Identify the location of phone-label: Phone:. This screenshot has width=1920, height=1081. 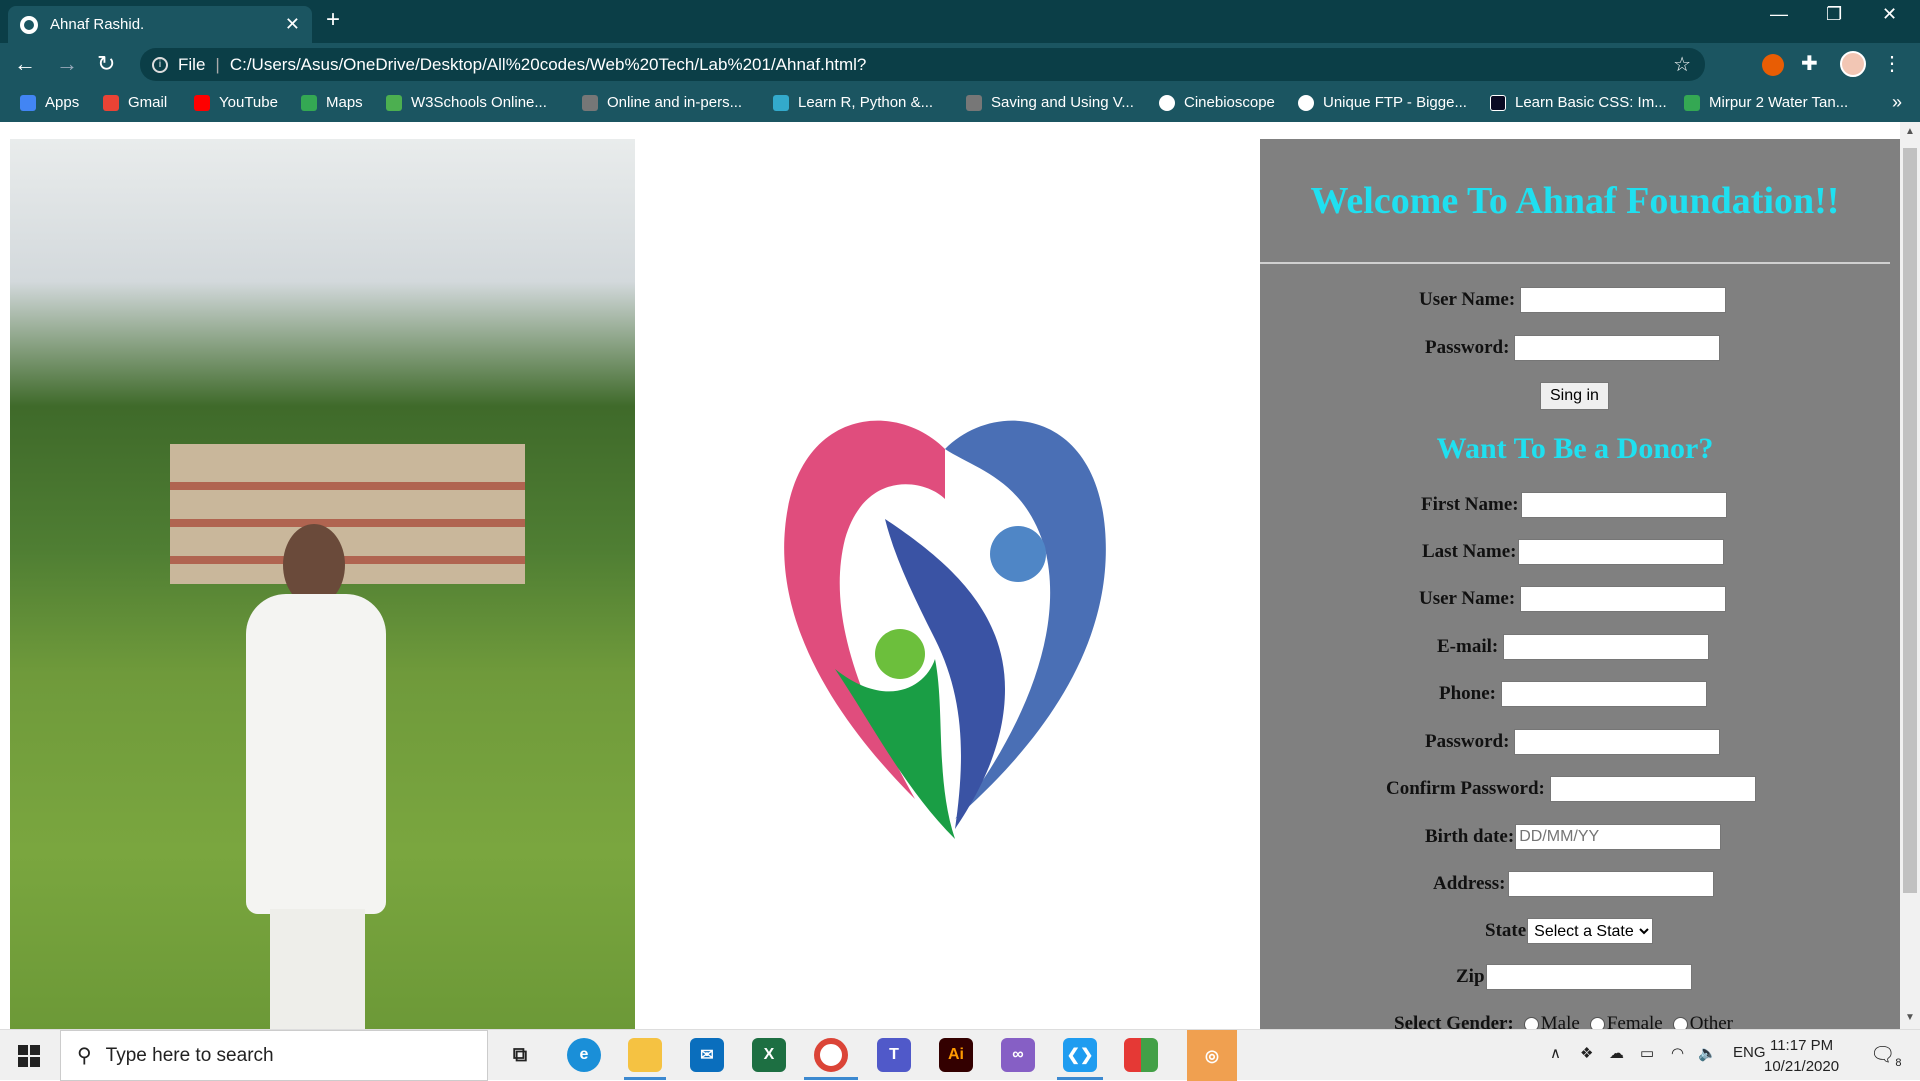
(1467, 693).